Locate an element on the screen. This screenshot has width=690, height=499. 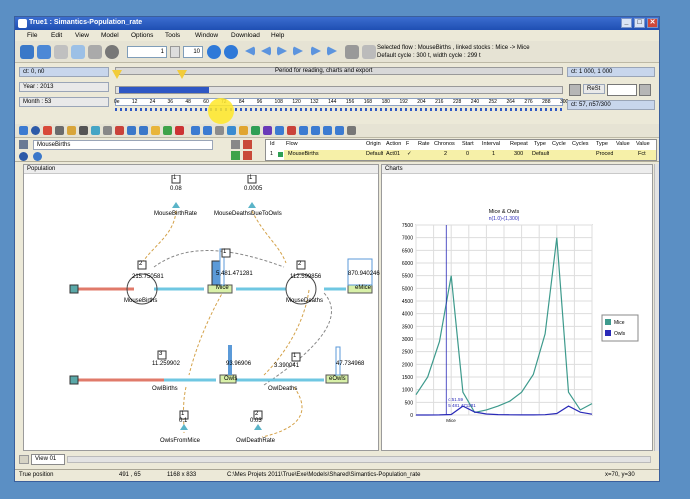
cell-type: Default is located at coordinates (540, 155).